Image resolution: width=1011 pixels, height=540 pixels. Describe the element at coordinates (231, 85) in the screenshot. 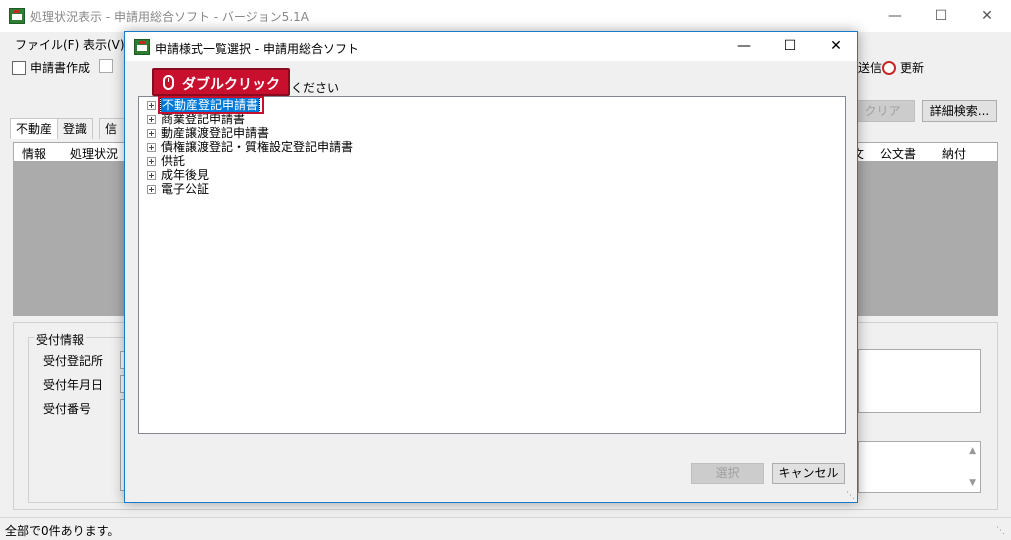

I see `callout-text: ダブルクリック` at that location.